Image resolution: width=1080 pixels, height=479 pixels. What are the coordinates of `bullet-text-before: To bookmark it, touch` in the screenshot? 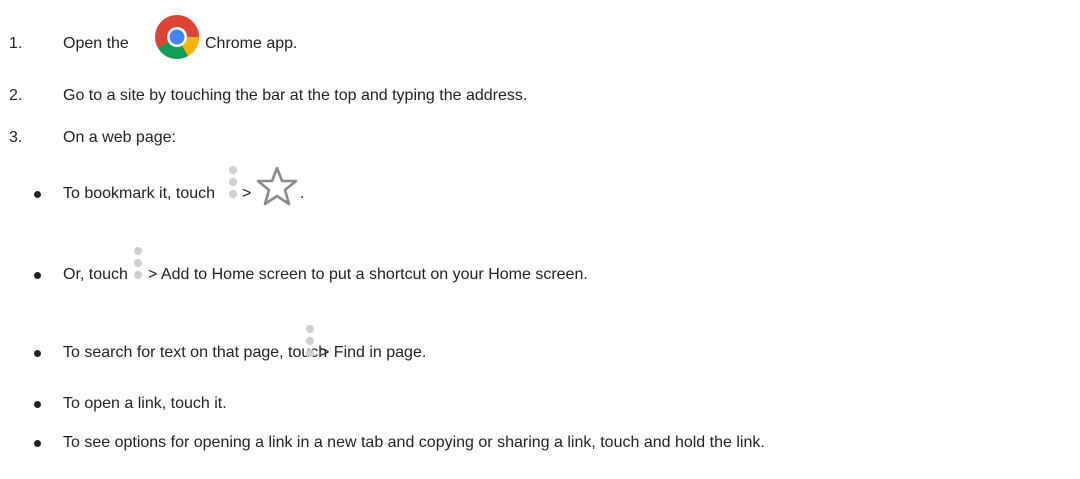 It's located at (139, 193).